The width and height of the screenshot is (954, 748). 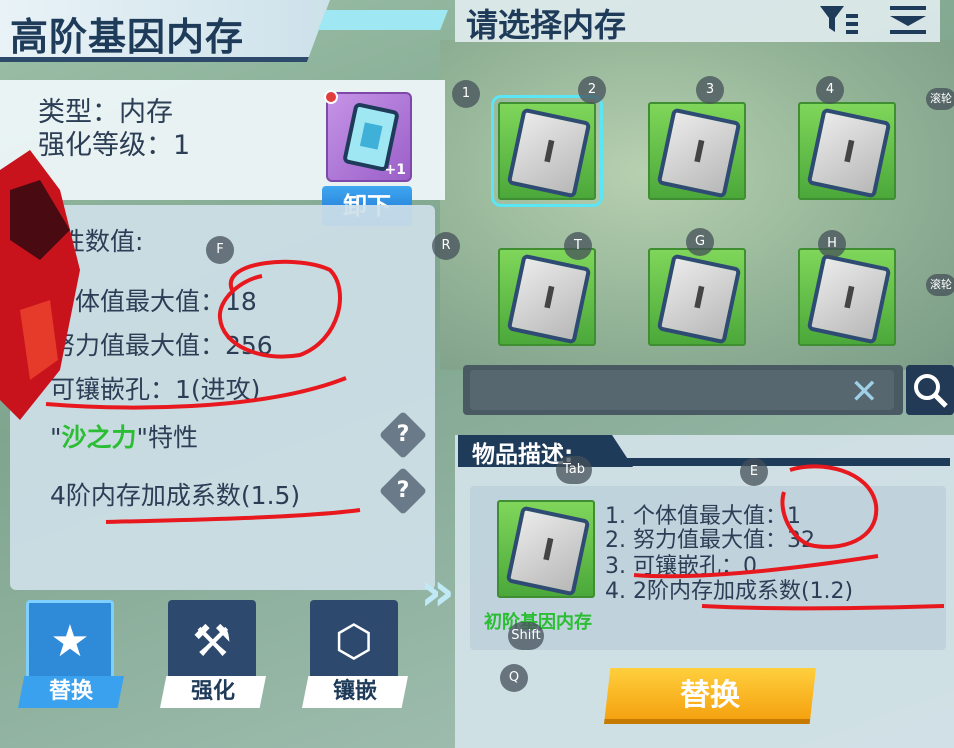 What do you see at coordinates (40, 285) in the screenshot?
I see `creature-arm-decoration` at bounding box center [40, 285].